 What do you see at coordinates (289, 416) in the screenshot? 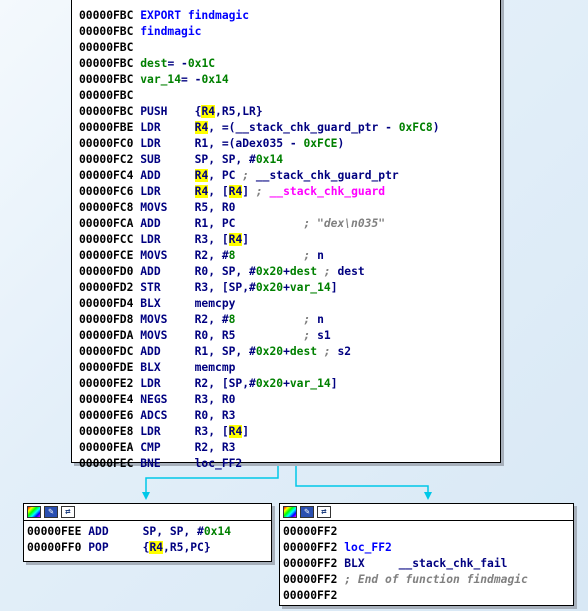
I see `asm-line: 00000FE6 ADCS R0, R3` at bounding box center [289, 416].